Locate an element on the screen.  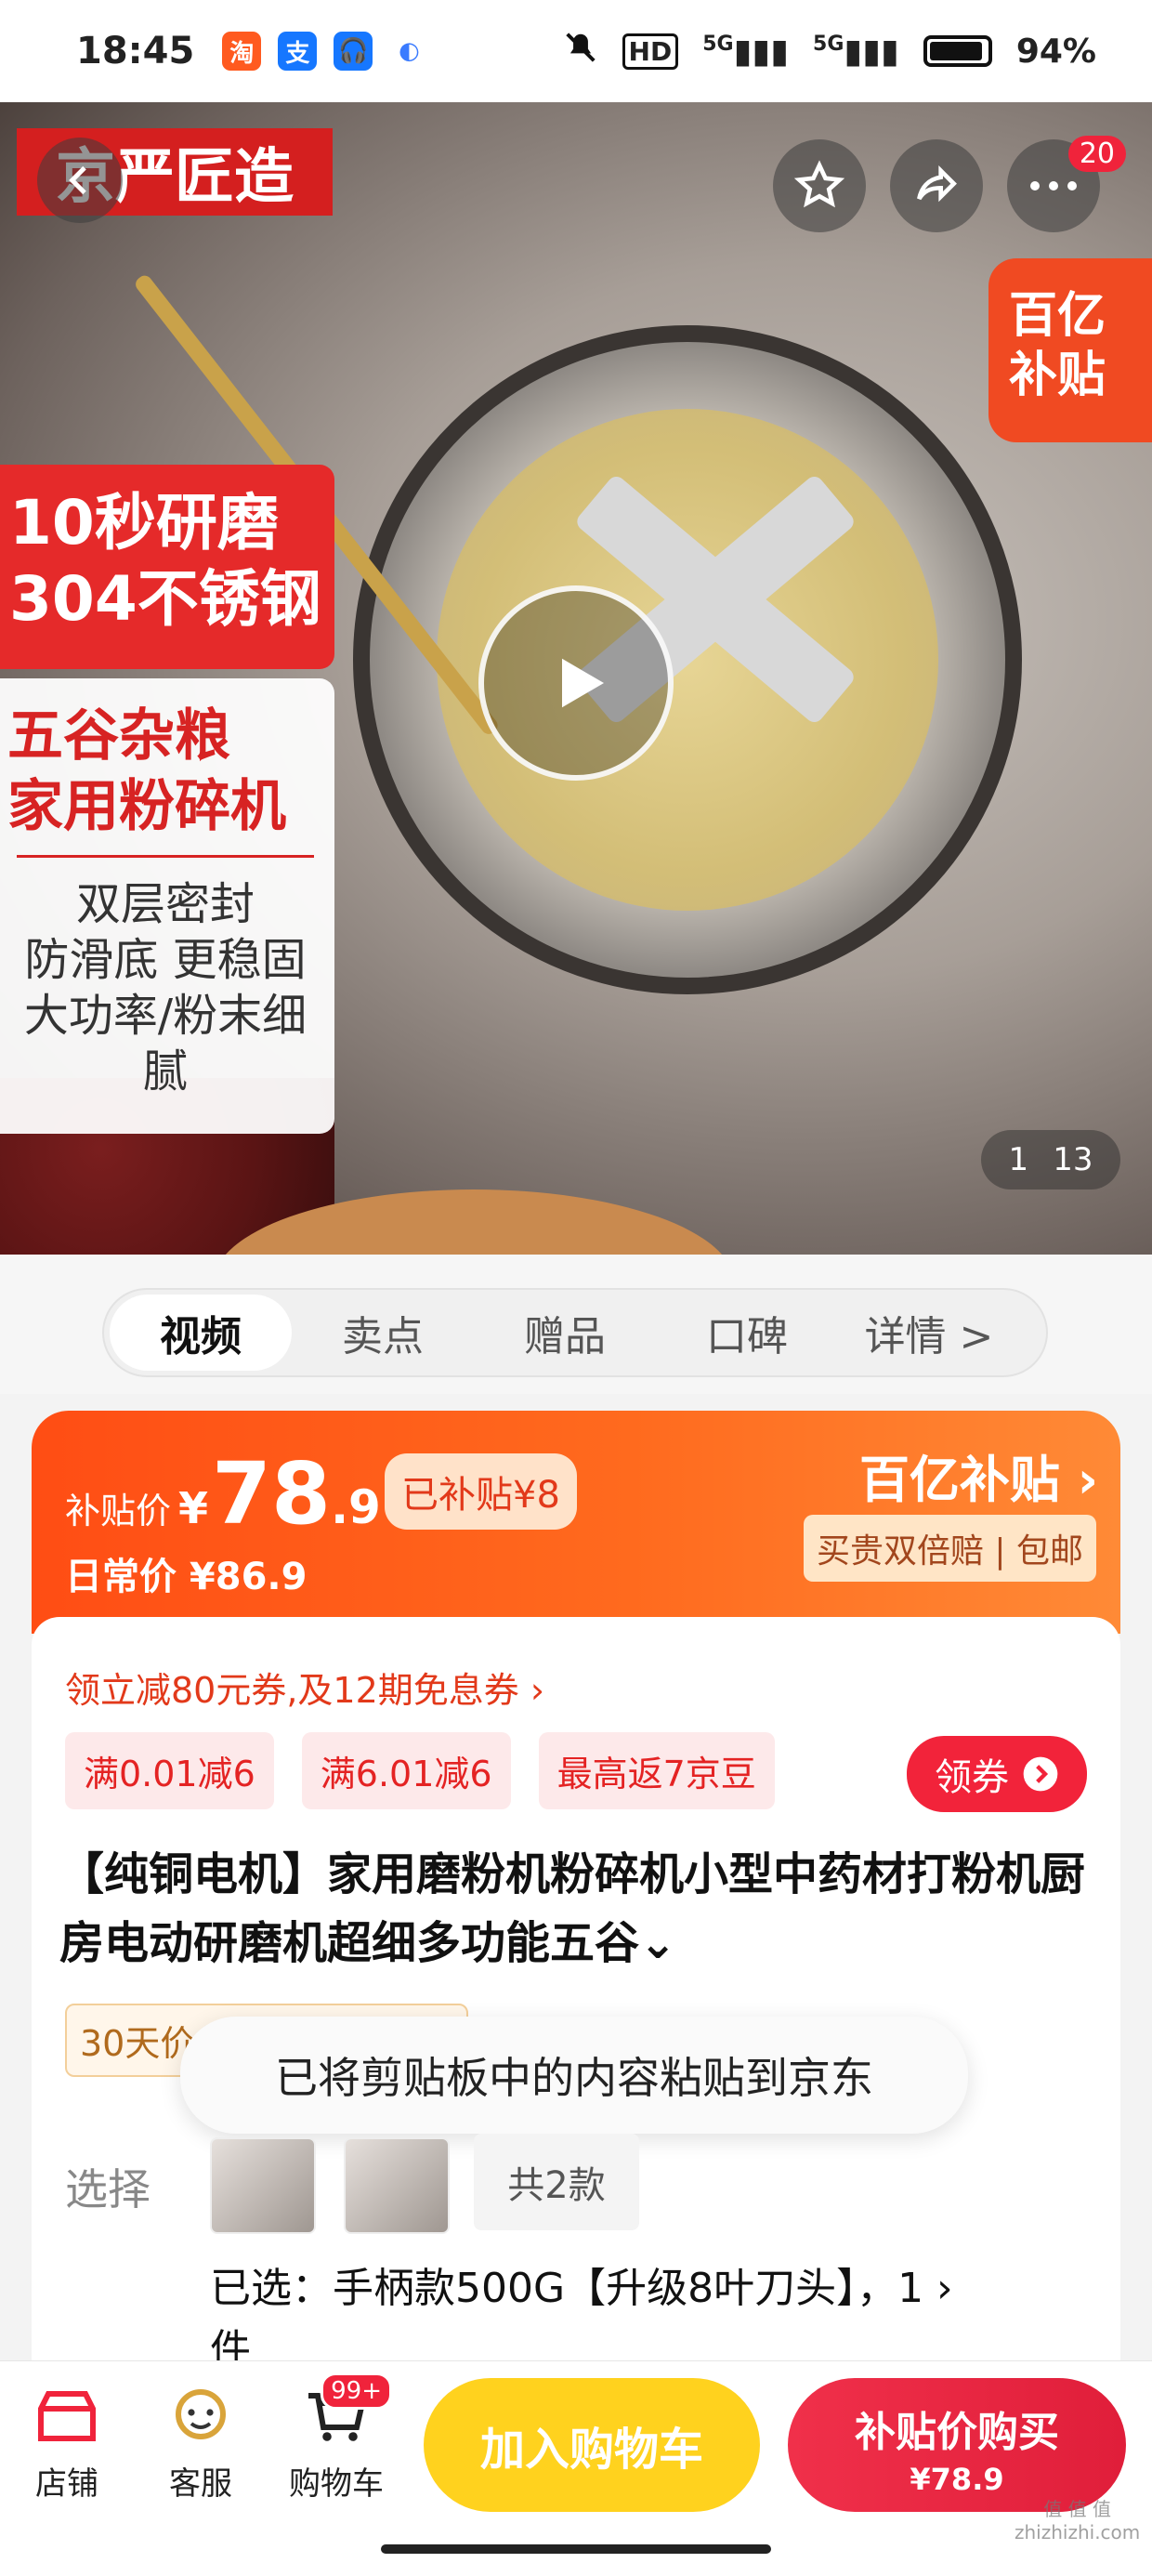
alipay-app-icon: 支 is located at coordinates (298, 51).